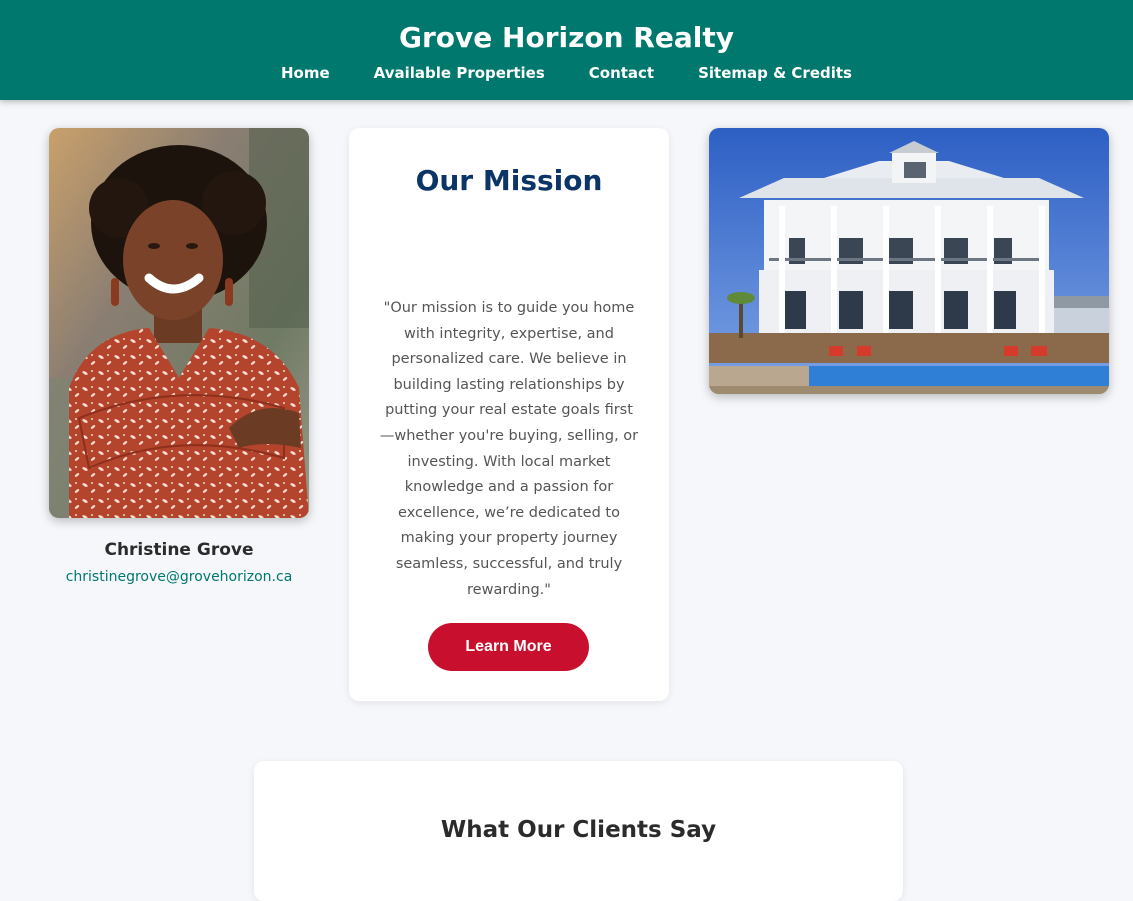 The image size is (1133, 901). What do you see at coordinates (305, 73) in the screenshot?
I see `nav-home: Home` at bounding box center [305, 73].